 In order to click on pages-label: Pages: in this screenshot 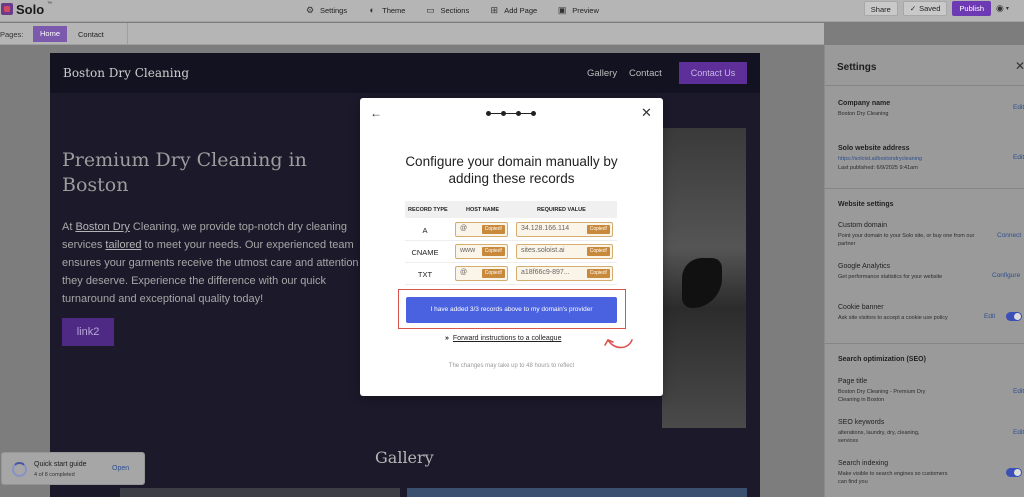, I will do `click(12, 34)`.